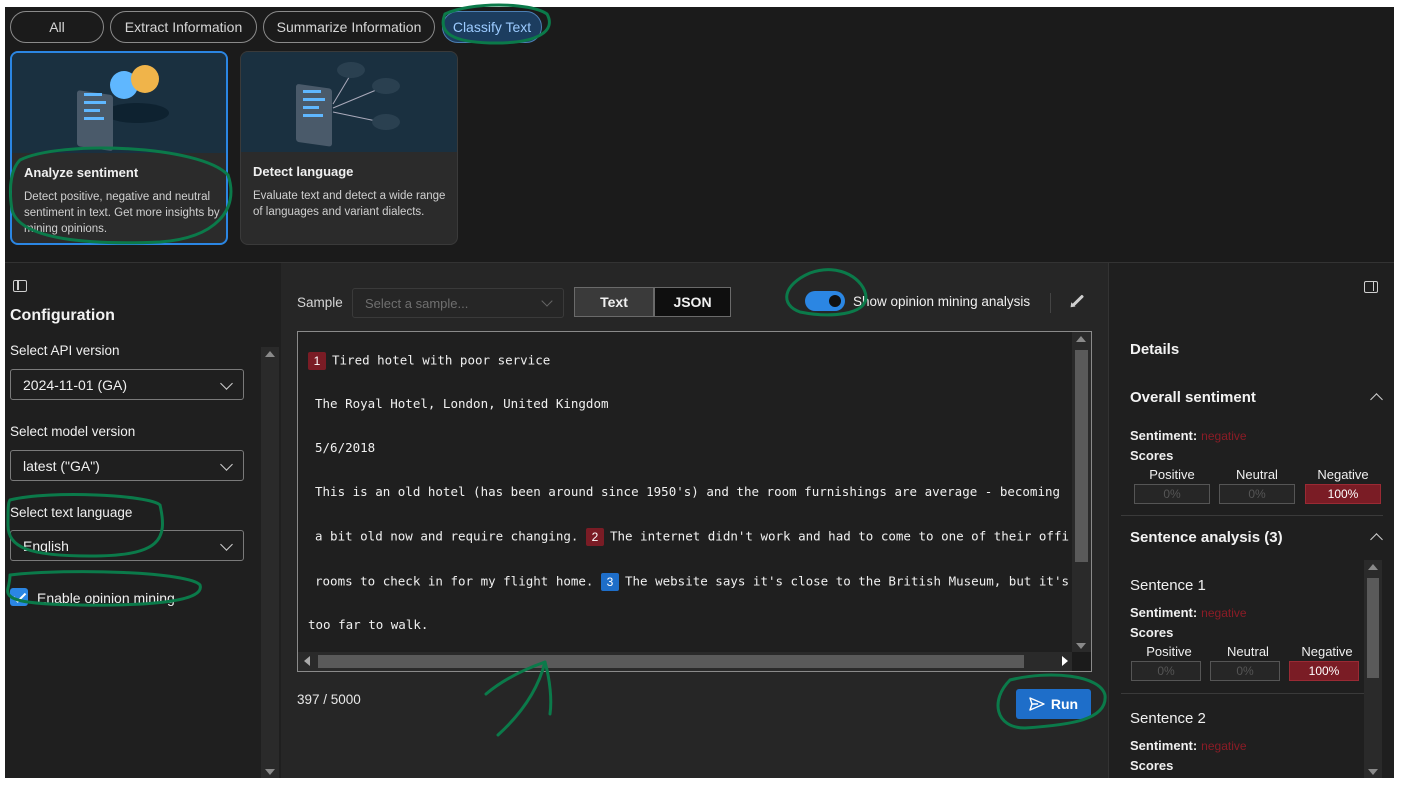  I want to click on editor-line-text: 5/6/2018, so click(345, 447).